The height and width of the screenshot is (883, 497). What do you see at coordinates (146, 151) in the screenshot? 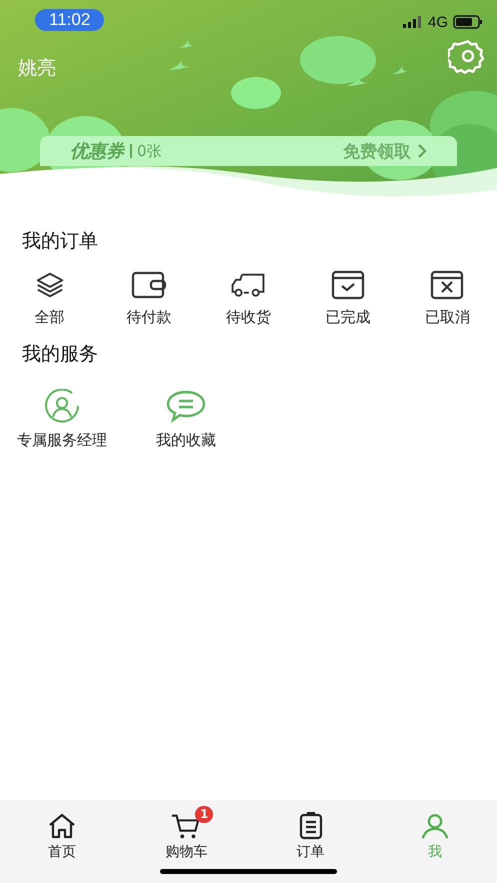
I see `coupon-count: 0张` at bounding box center [146, 151].